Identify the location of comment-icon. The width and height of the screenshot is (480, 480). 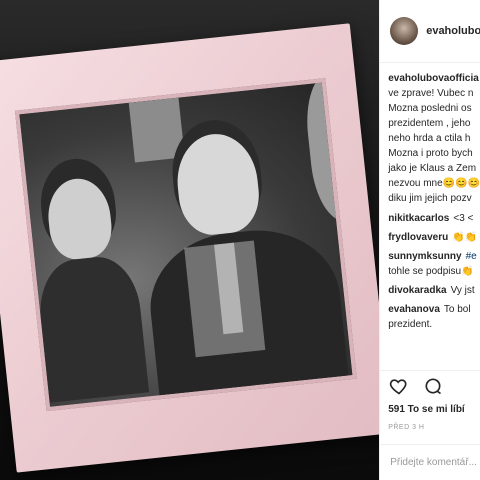
(433, 386).